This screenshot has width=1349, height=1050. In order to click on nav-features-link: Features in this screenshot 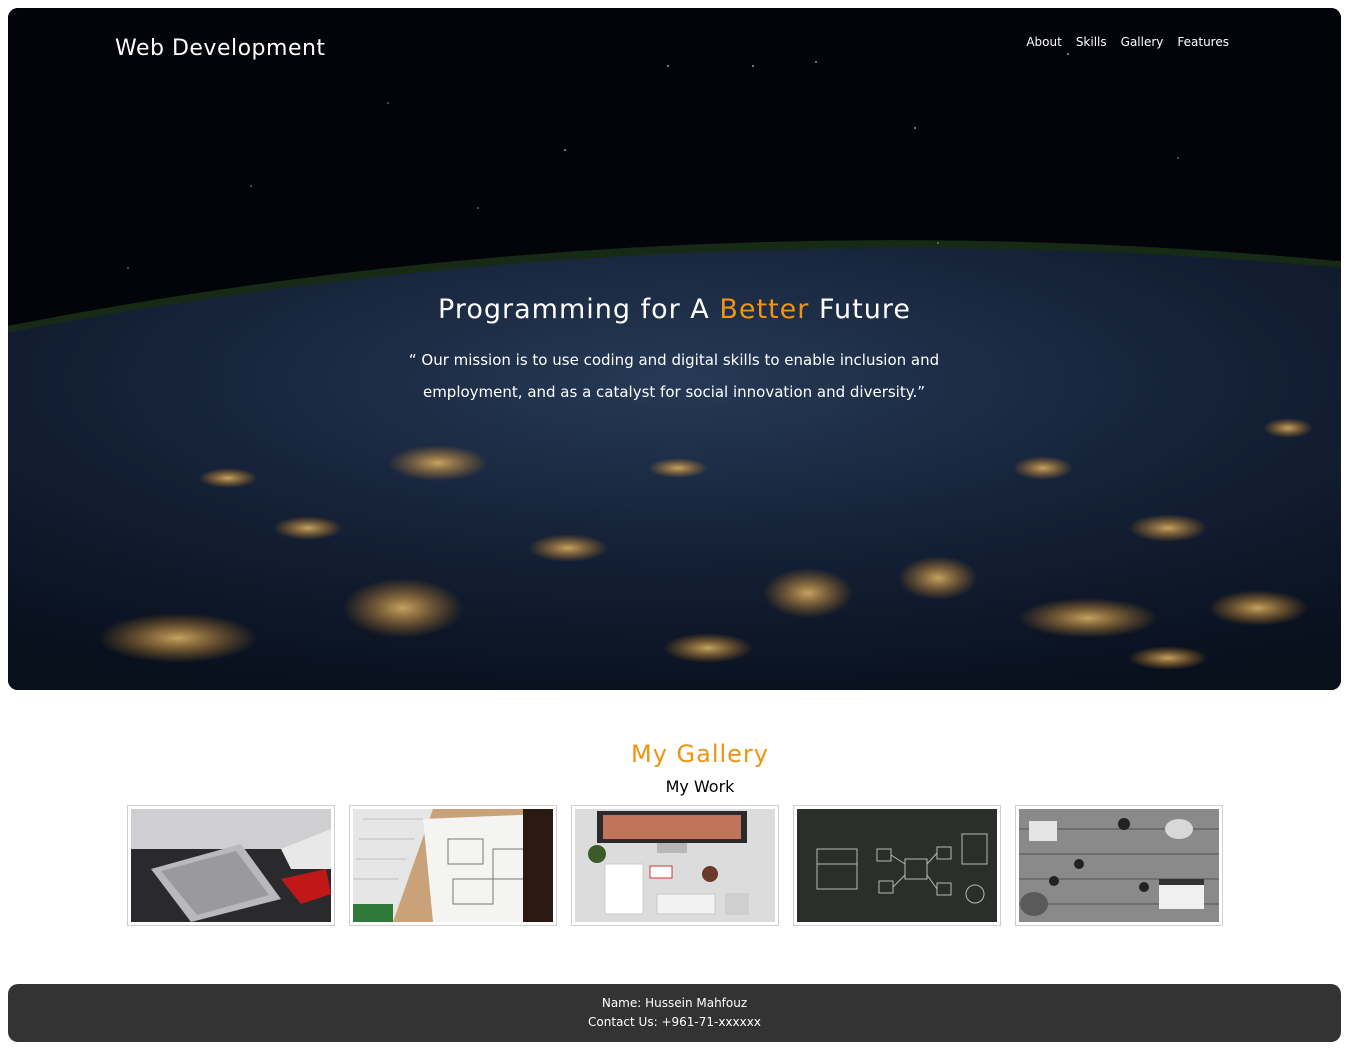, I will do `click(1203, 42)`.